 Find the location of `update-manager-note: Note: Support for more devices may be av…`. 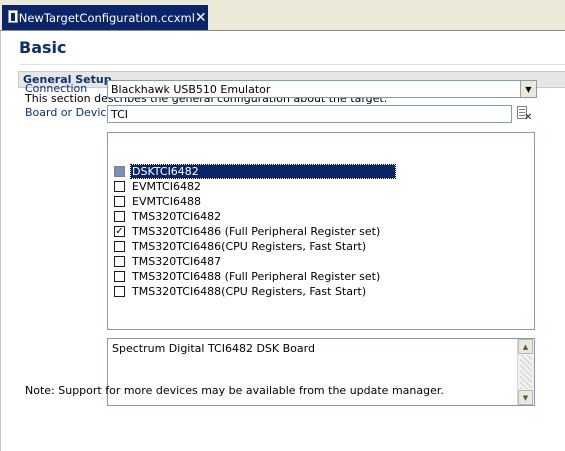

update-manager-note: Note: Support for more devices may be av… is located at coordinates (234, 390).